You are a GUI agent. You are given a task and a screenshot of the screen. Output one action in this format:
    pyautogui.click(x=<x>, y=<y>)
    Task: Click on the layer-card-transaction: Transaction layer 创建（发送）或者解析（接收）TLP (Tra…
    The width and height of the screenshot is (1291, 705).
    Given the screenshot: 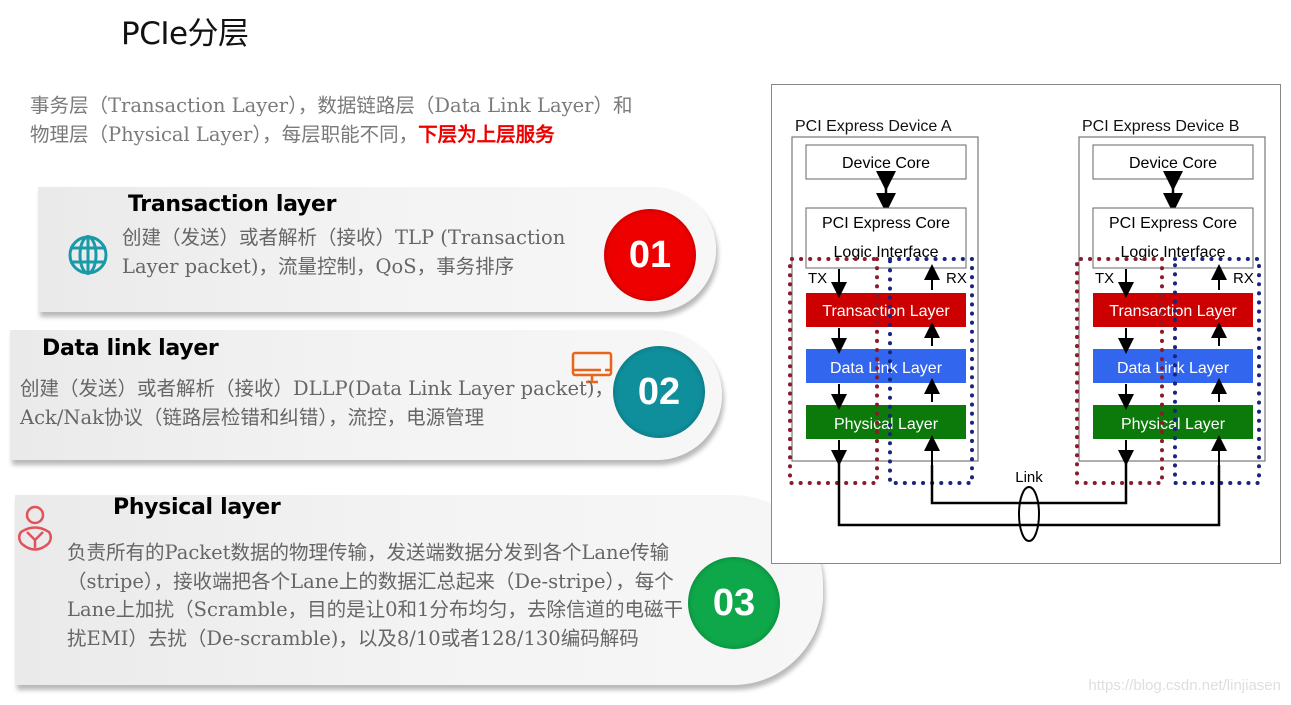 What is the action you would take?
    pyautogui.click(x=377, y=249)
    